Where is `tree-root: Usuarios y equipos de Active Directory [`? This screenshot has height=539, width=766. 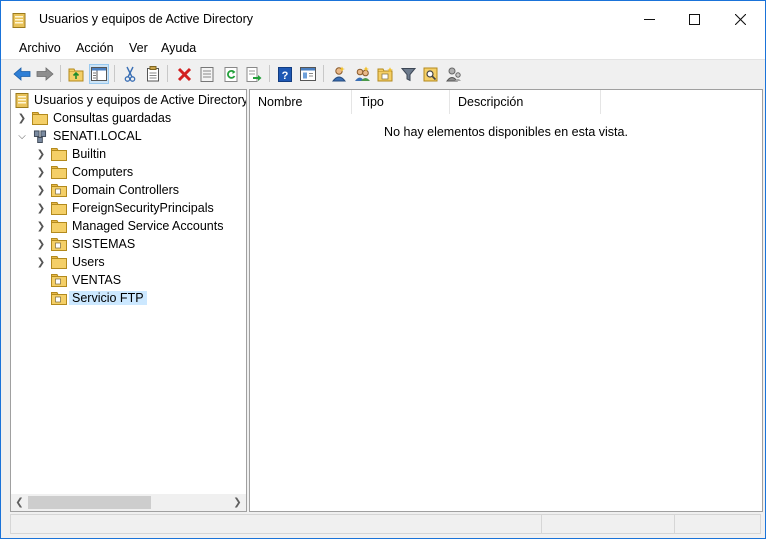 tree-root: Usuarios y equipos de Active Directory [ is located at coordinates (130, 100).